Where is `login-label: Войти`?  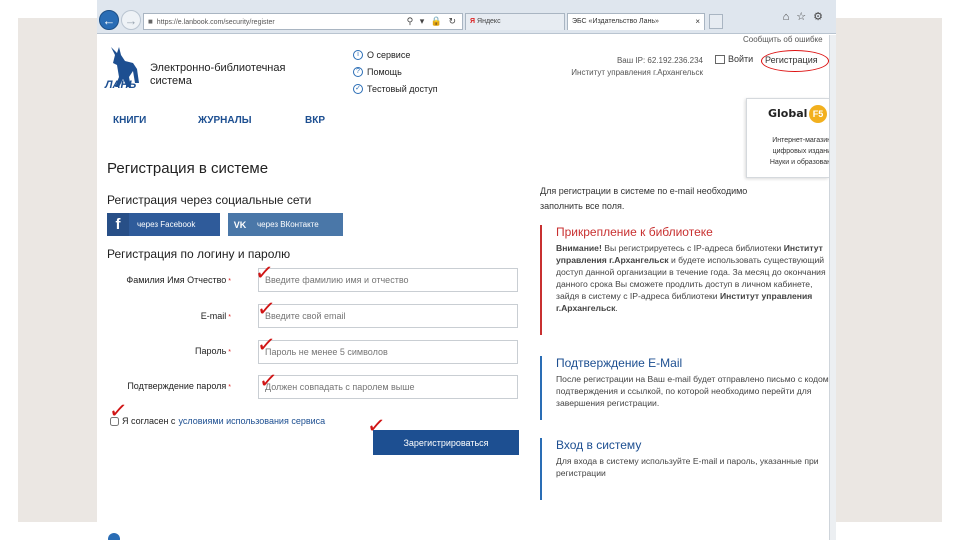
login-label: Войти is located at coordinates (741, 59).